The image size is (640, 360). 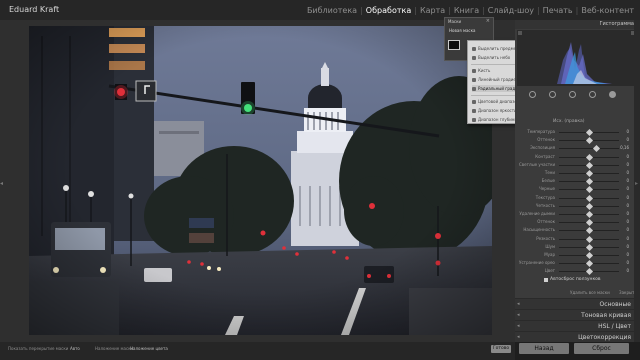 I want to click on right-edge: ▸, so click(x=637, y=181).